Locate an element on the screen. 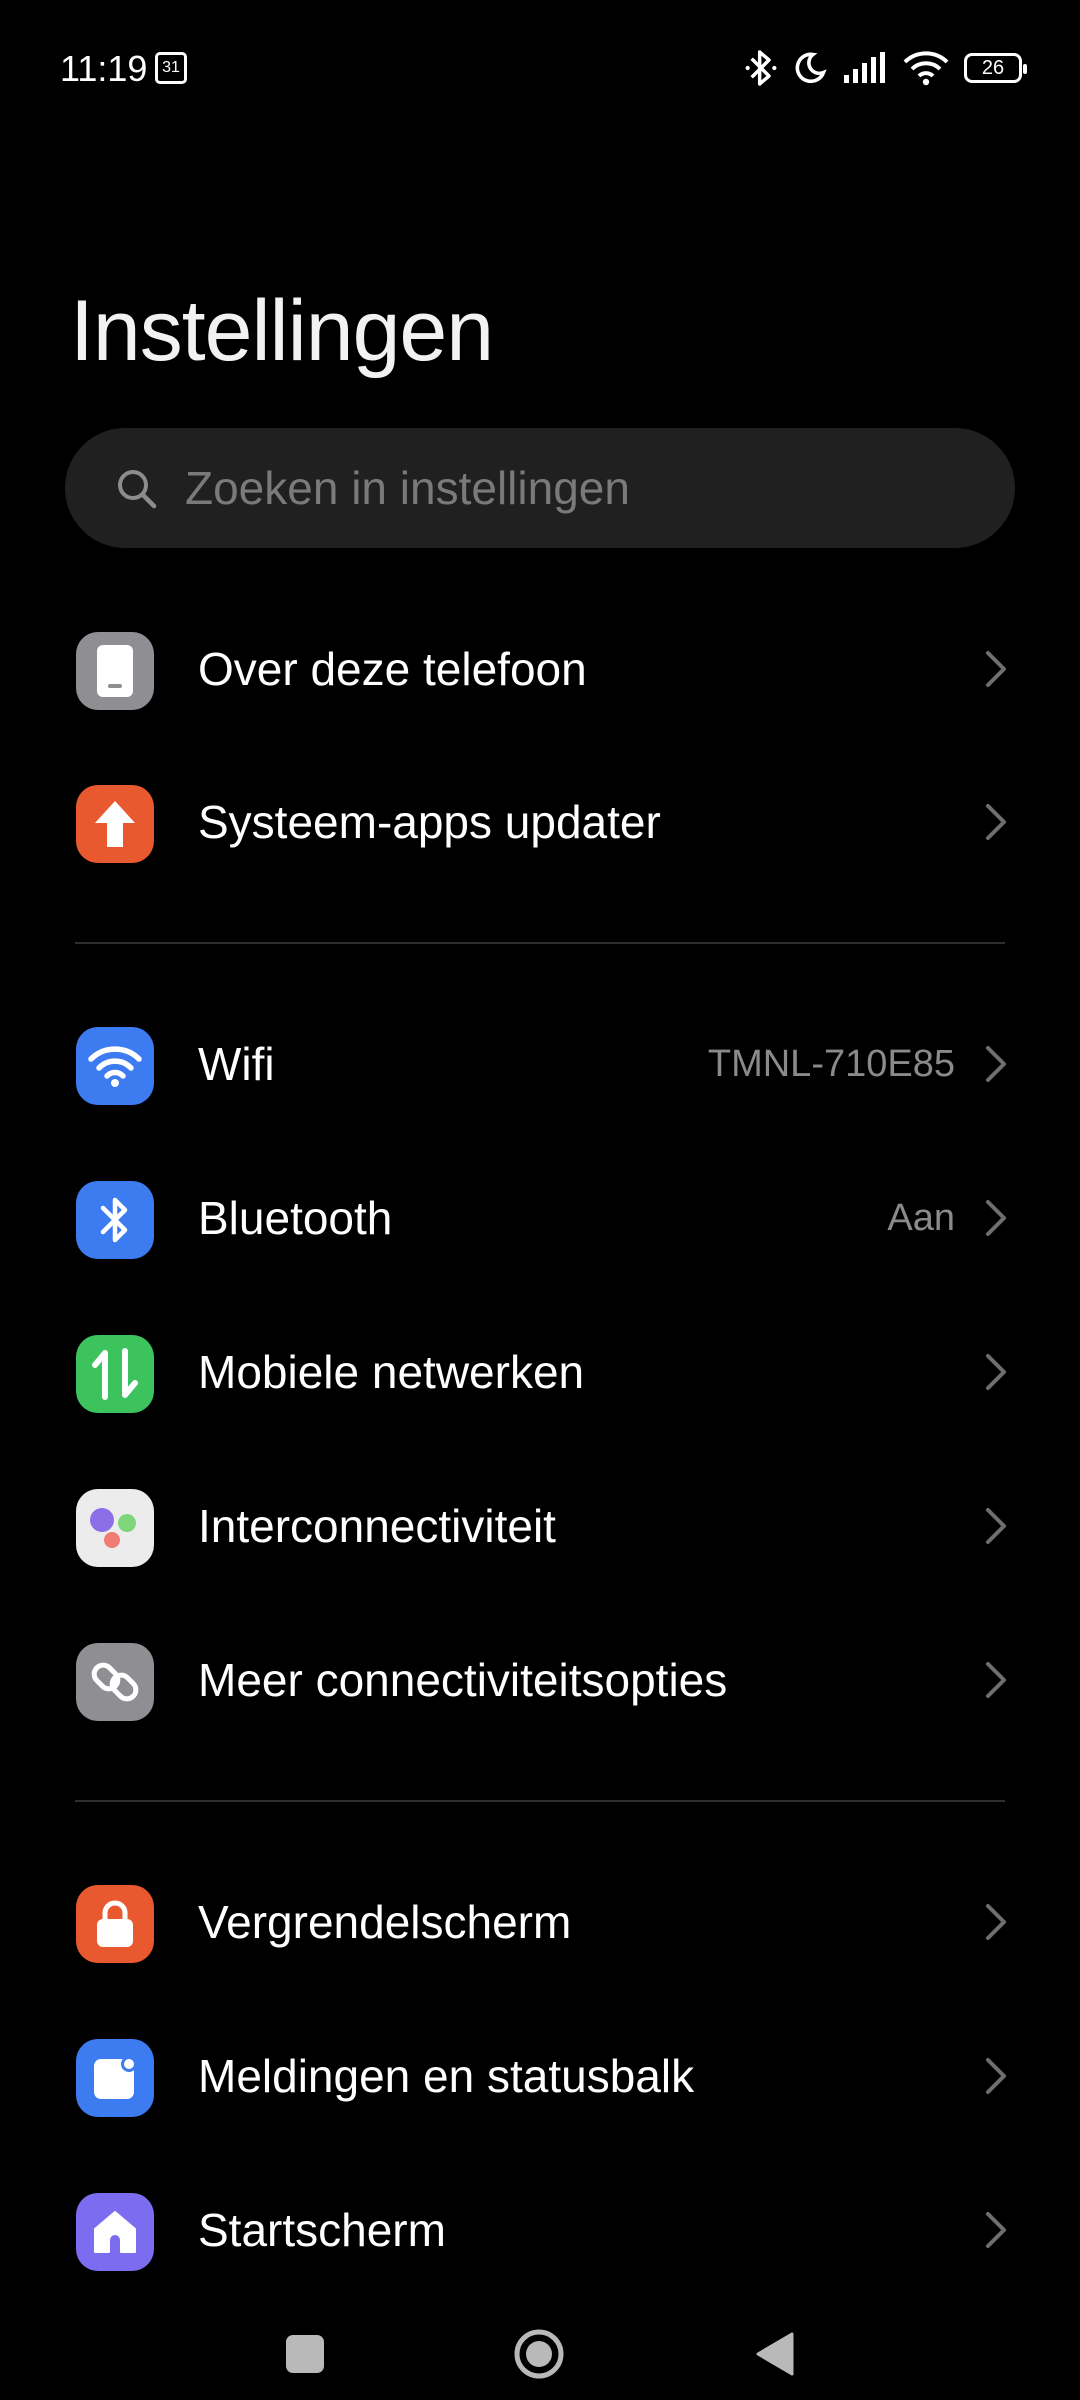 The width and height of the screenshot is (1080, 2400). interconnect-icon is located at coordinates (115, 1528).